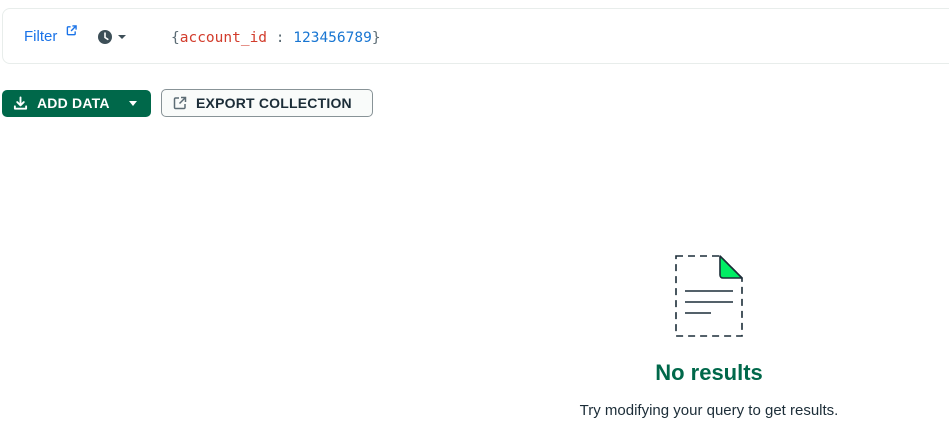 The height and width of the screenshot is (445, 949). I want to click on query-close-brace: }, so click(376, 38).